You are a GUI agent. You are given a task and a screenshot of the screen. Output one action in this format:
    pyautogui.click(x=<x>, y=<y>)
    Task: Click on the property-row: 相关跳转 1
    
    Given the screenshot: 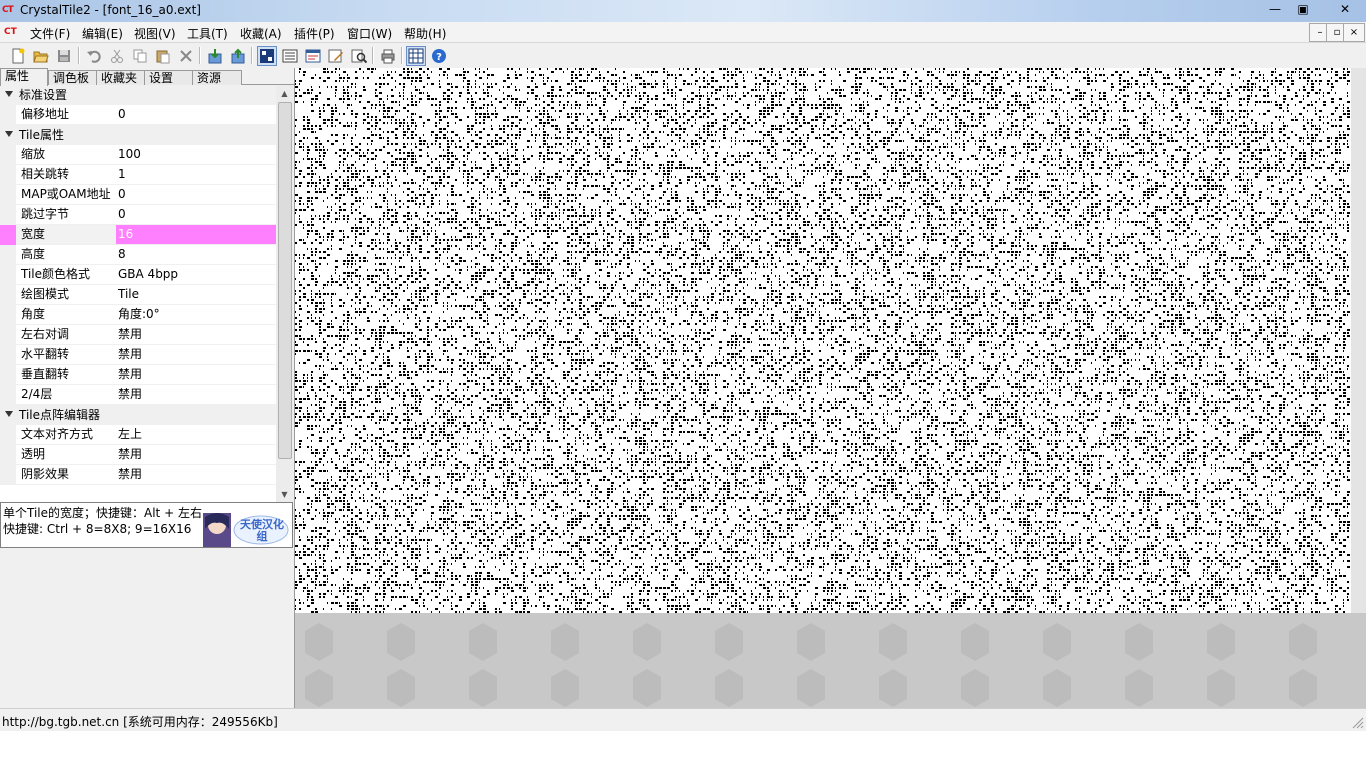 What is the action you would take?
    pyautogui.click(x=138, y=175)
    